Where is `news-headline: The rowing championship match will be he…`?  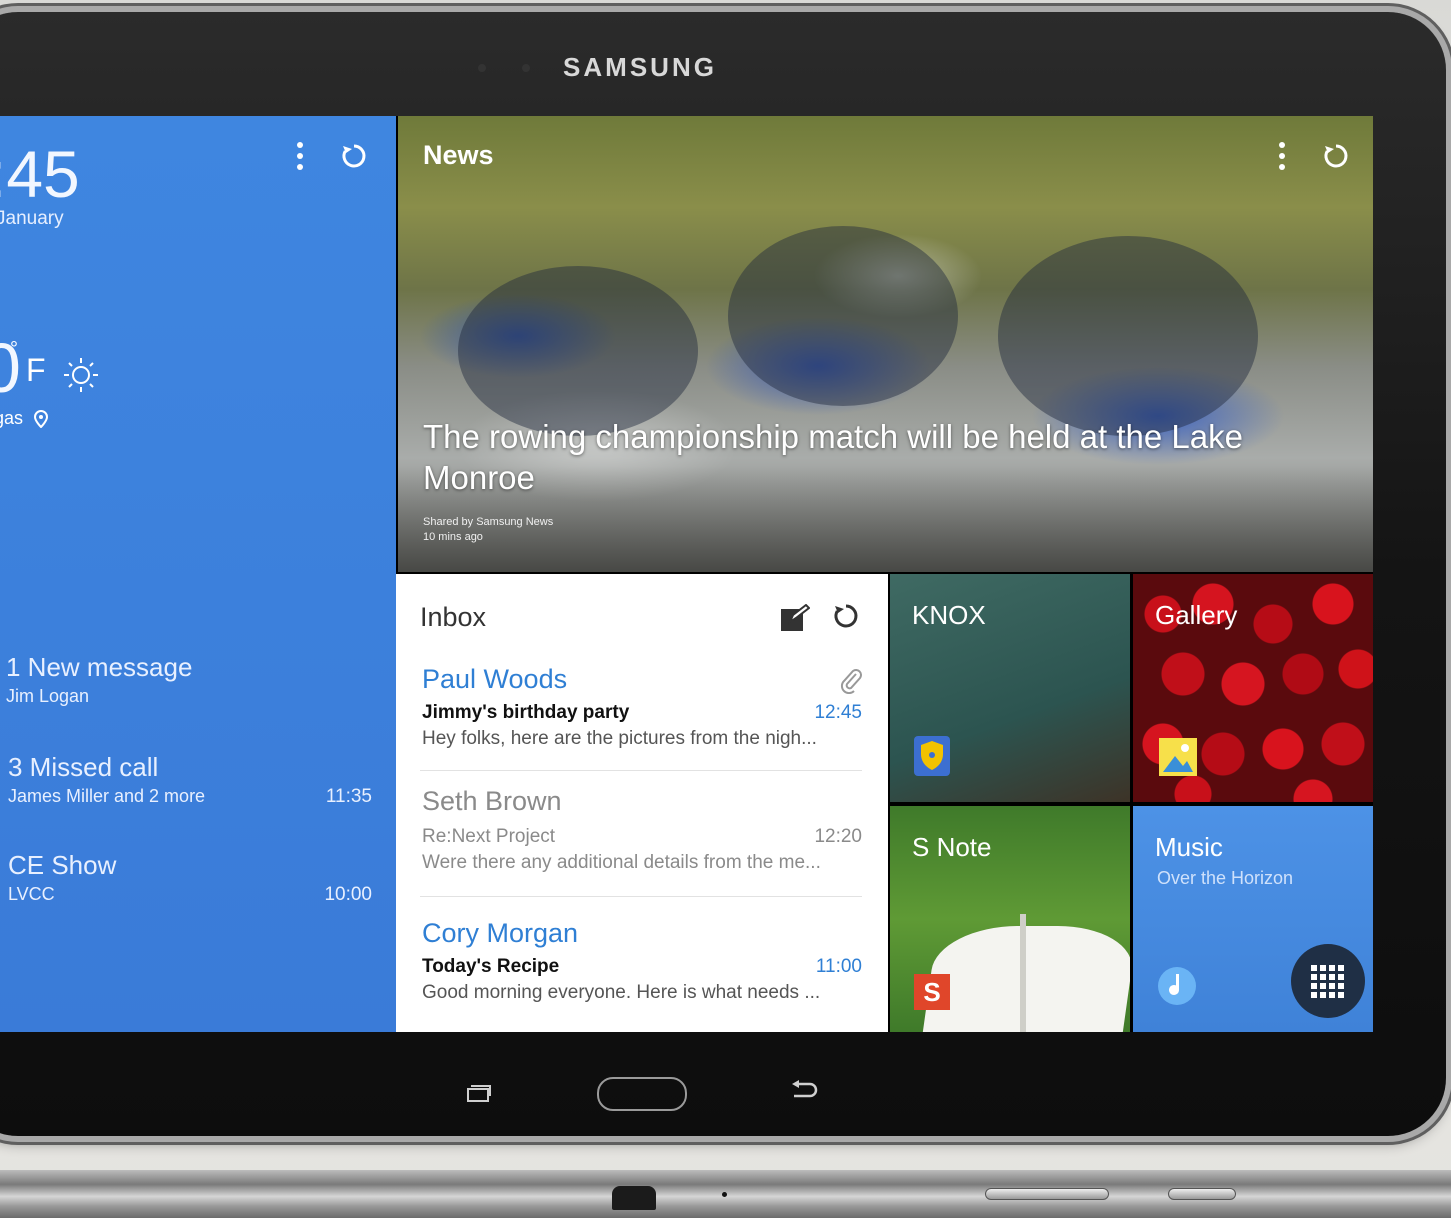
news-headline: The rowing championship match will be he… is located at coordinates (853, 457).